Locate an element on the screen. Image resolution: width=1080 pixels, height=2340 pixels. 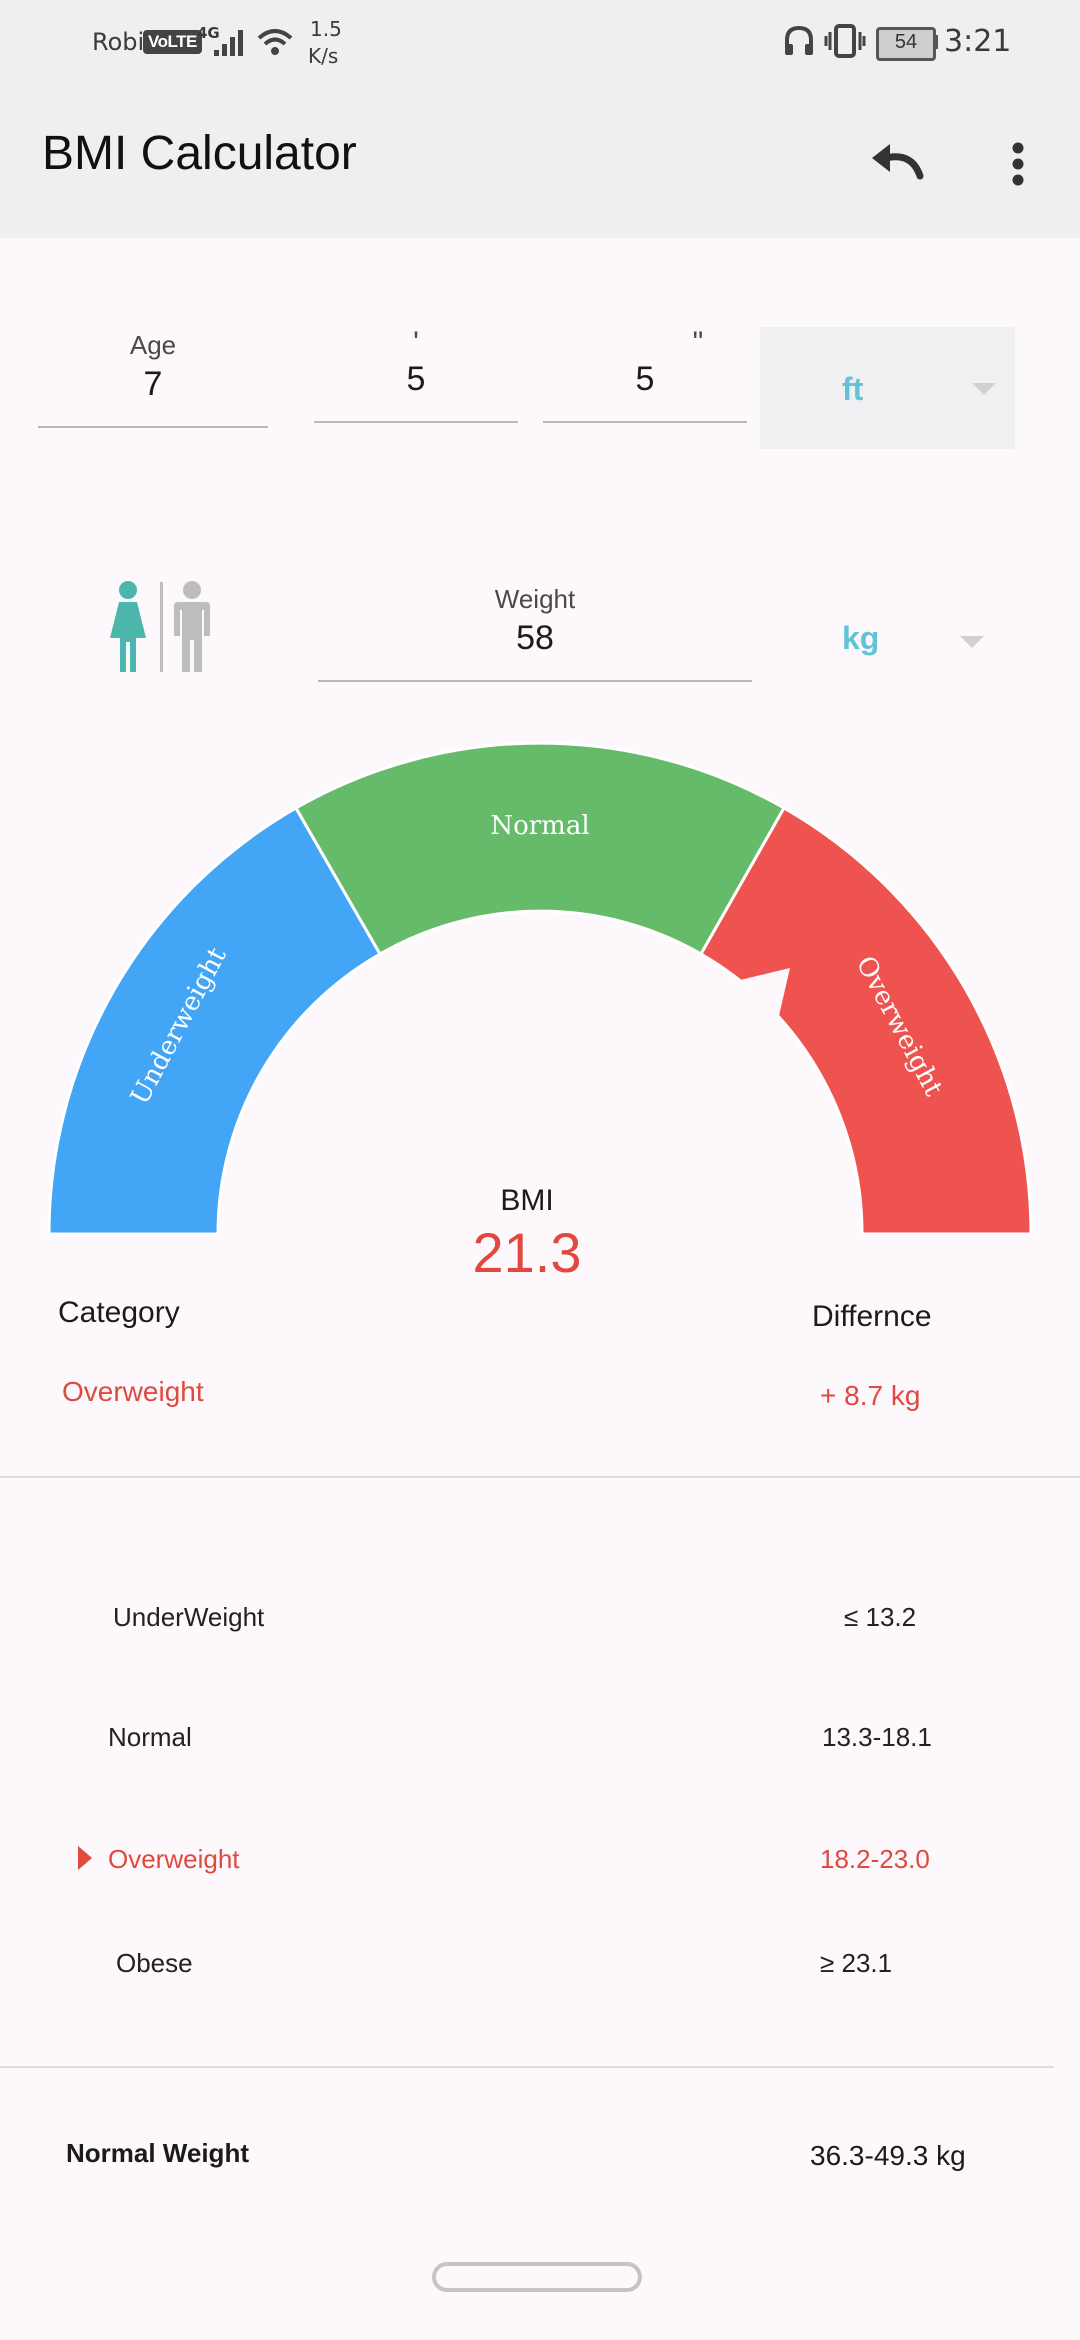
net-speed-unit: K/s is located at coordinates (323, 56).